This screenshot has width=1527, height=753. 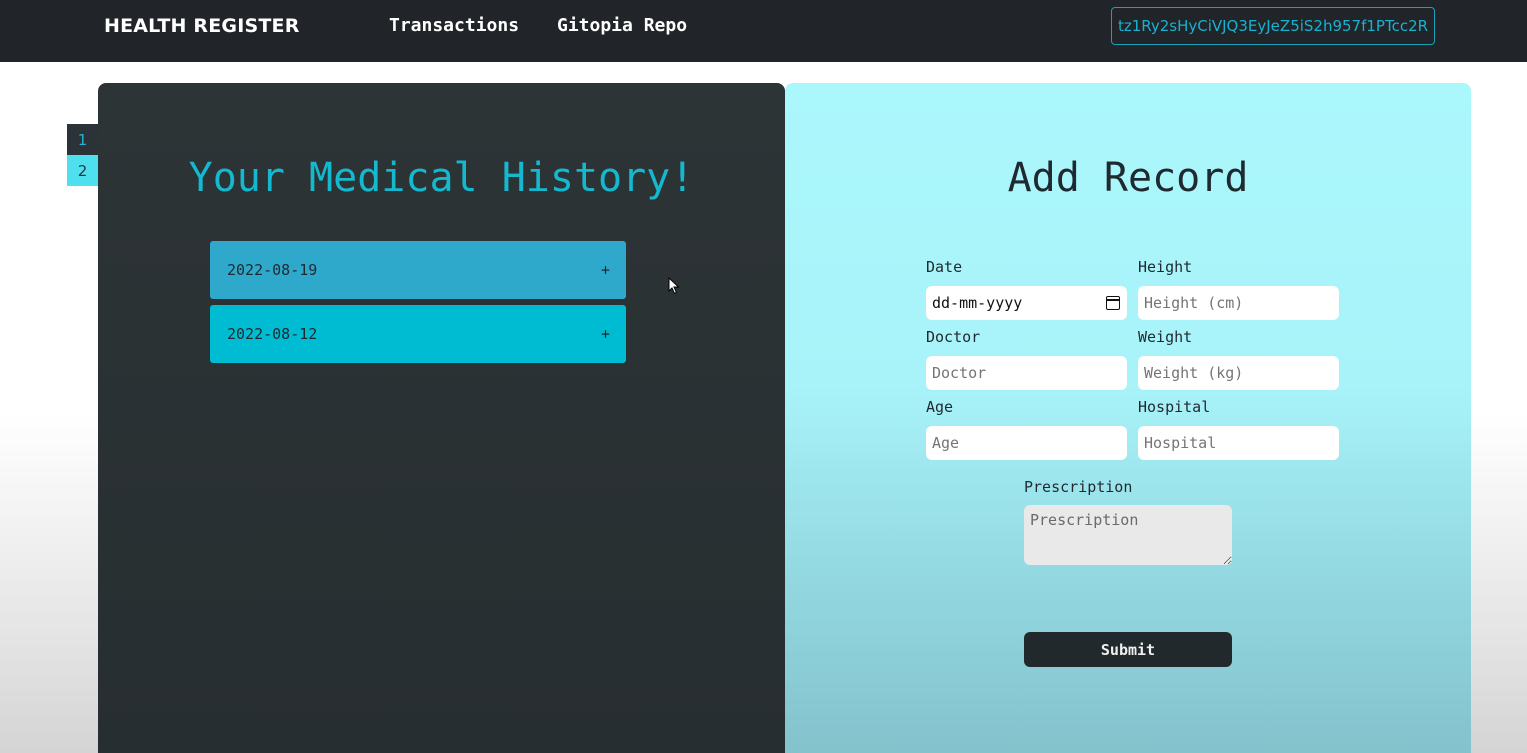 I want to click on page-2-button: 2, so click(x=82, y=170).